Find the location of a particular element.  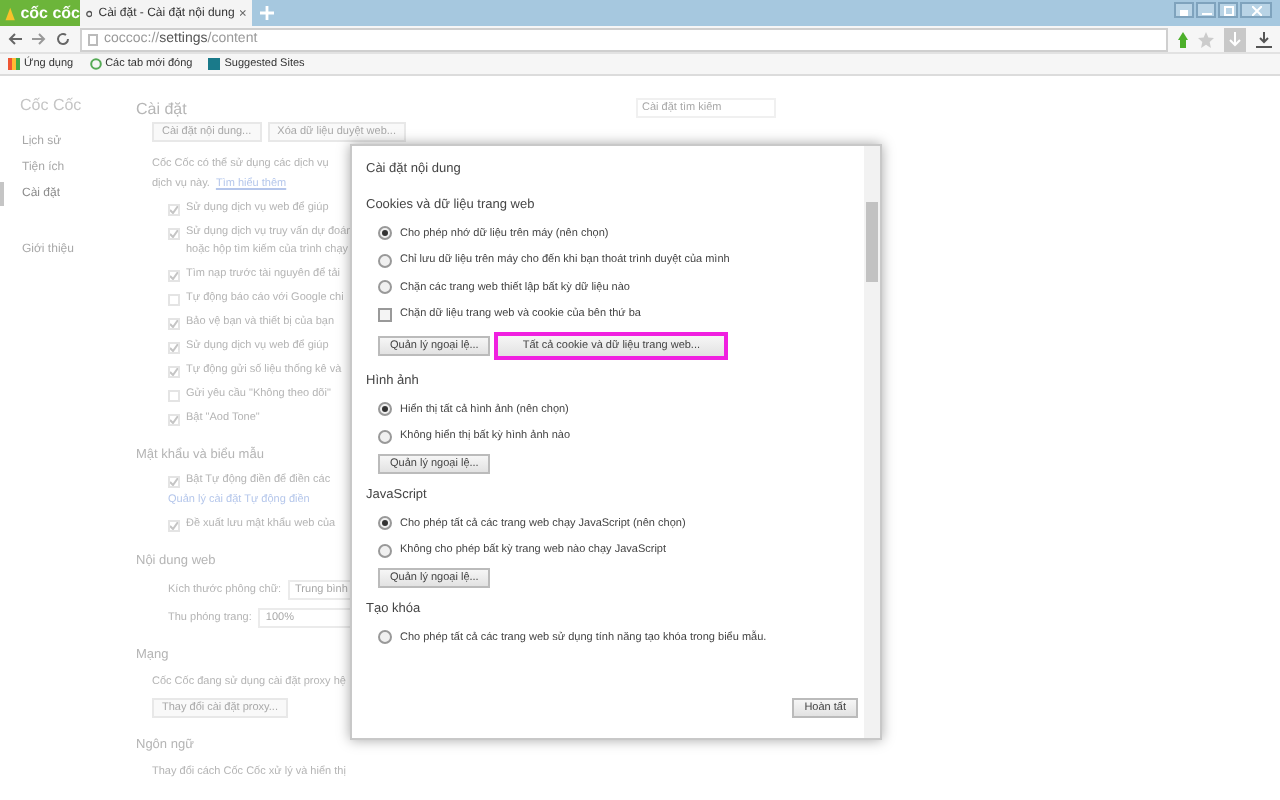

history-icon is located at coordinates (95, 64).